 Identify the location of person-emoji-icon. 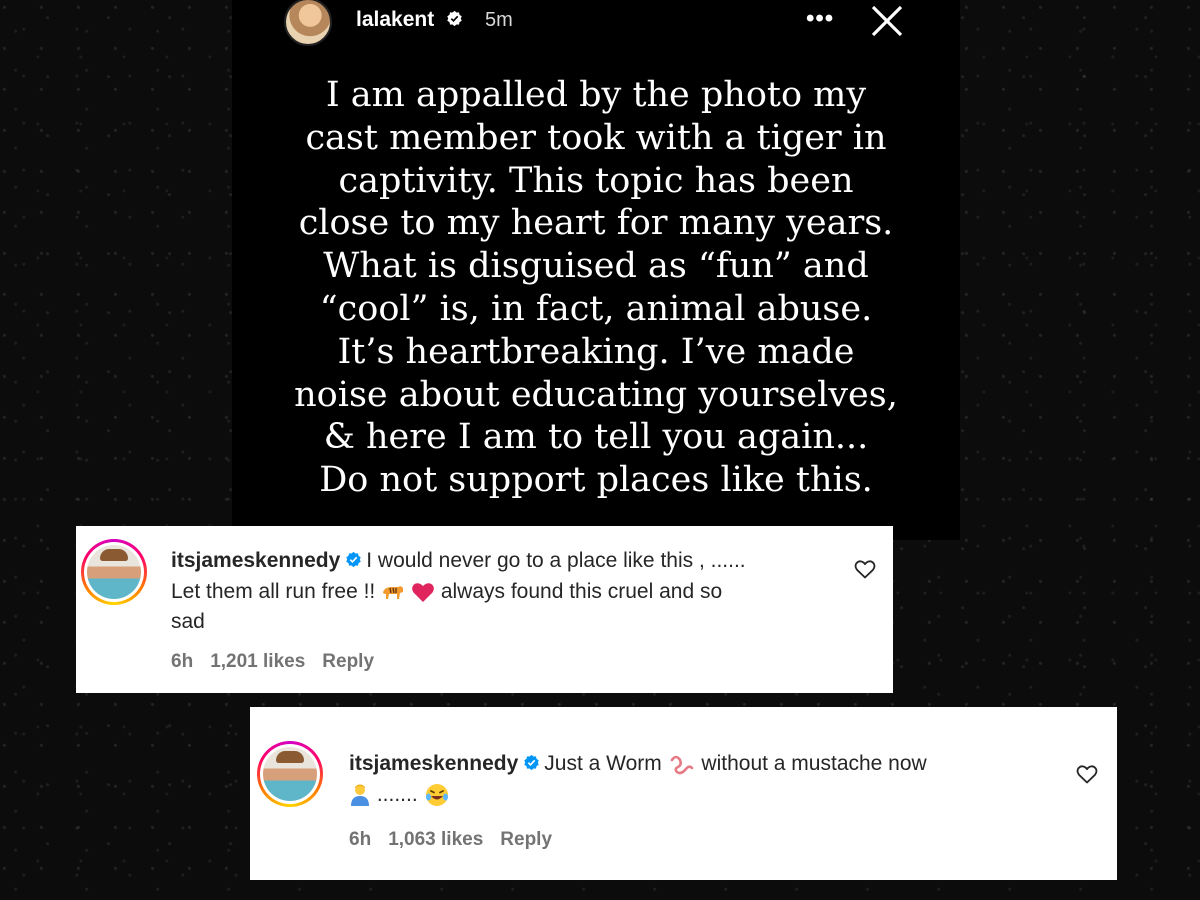
(360, 795).